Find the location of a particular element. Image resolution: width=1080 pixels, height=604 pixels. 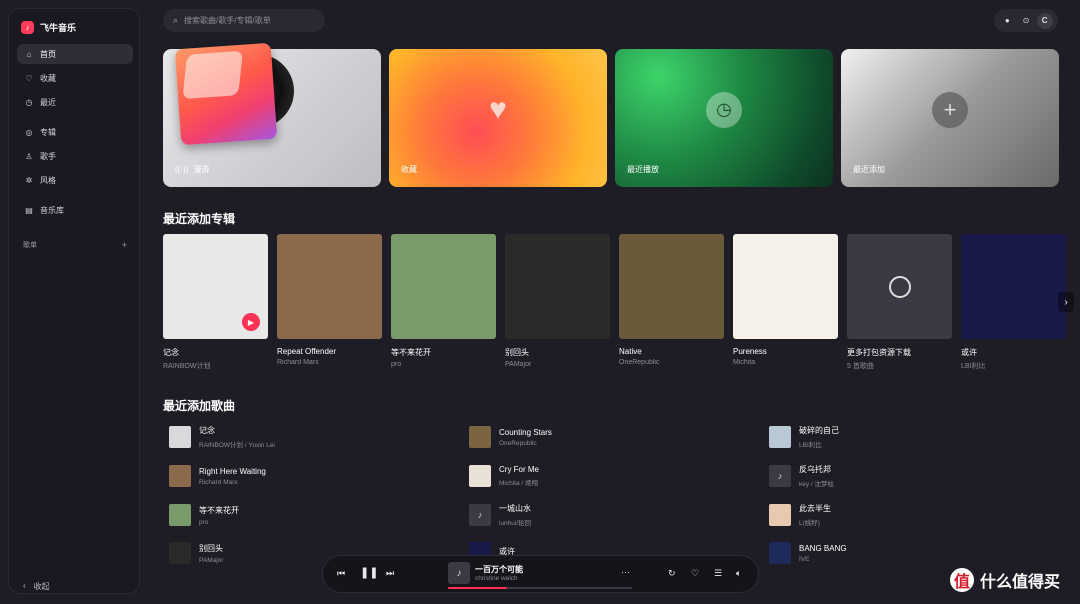

song-row: 等不来花开 pro is located at coordinates (204, 515).